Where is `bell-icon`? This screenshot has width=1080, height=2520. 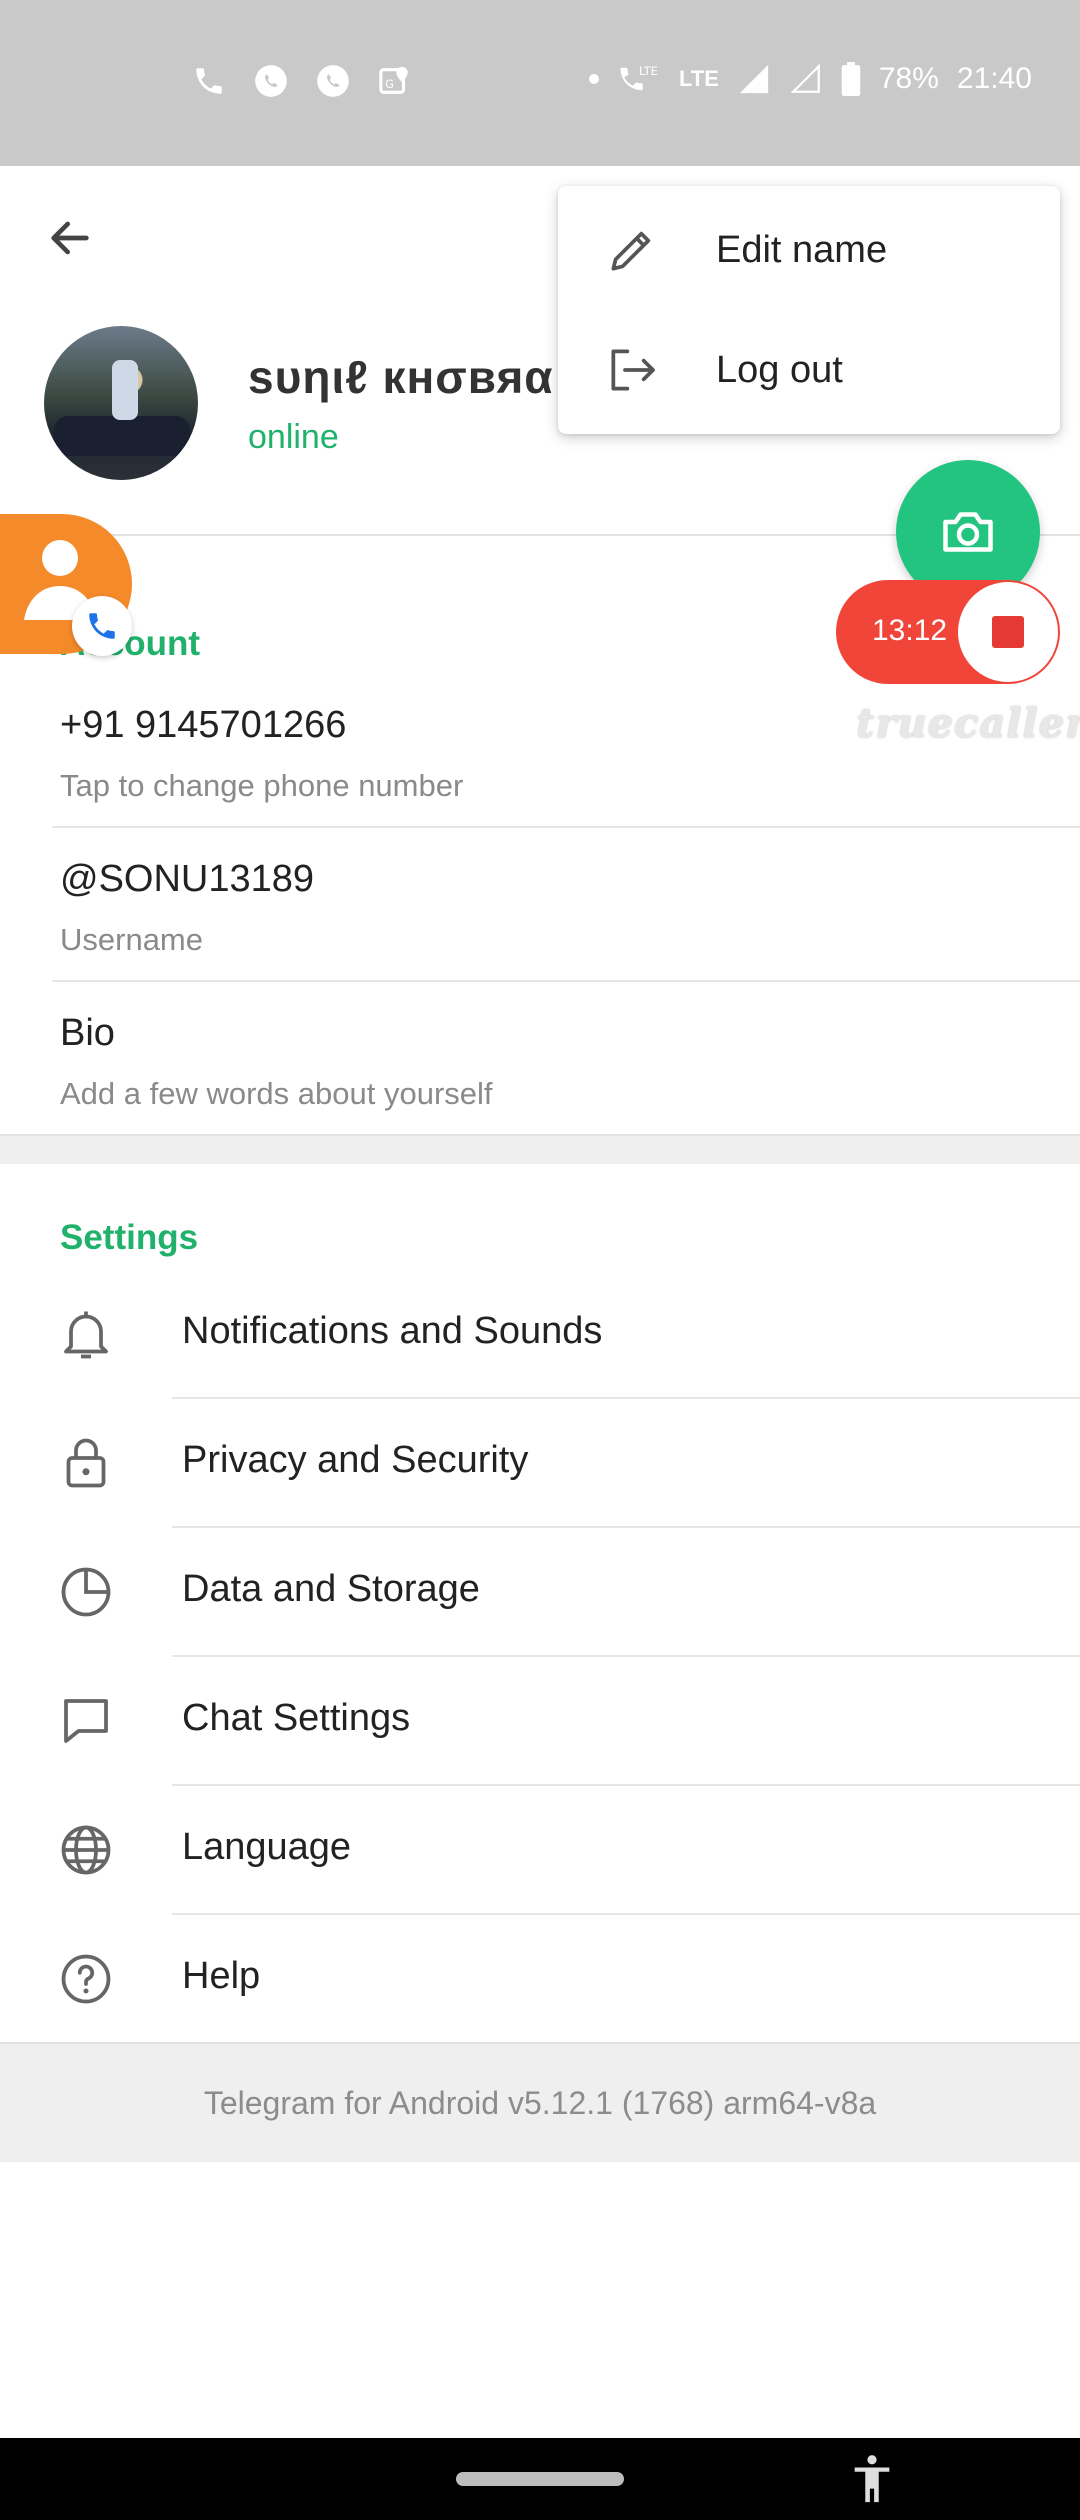 bell-icon is located at coordinates (86, 1334).